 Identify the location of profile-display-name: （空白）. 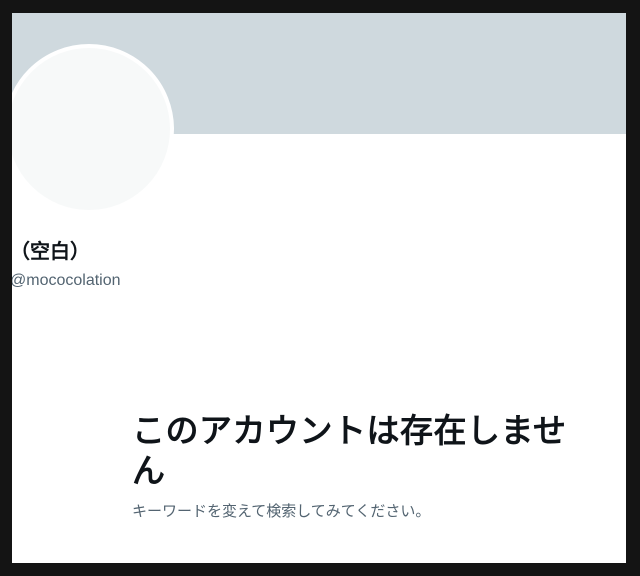
(51, 251).